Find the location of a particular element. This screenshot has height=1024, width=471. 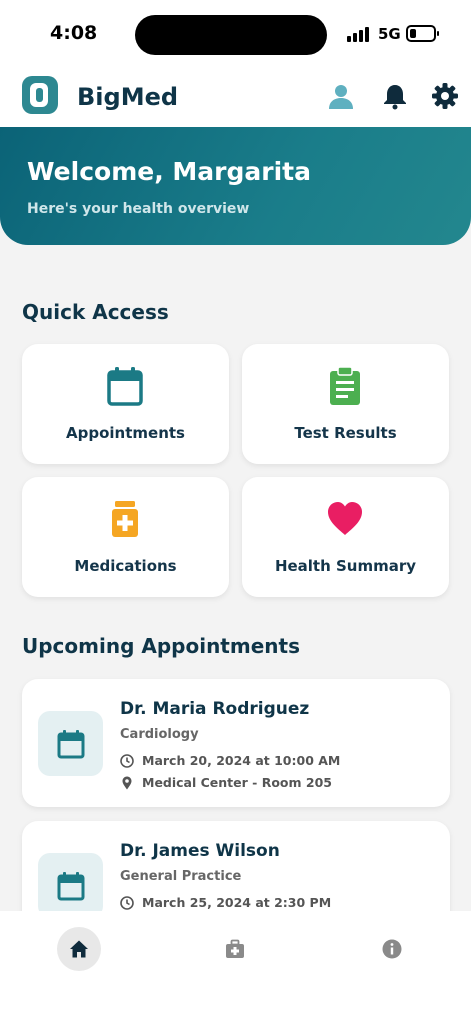

nav-home-button is located at coordinates (79, 949).